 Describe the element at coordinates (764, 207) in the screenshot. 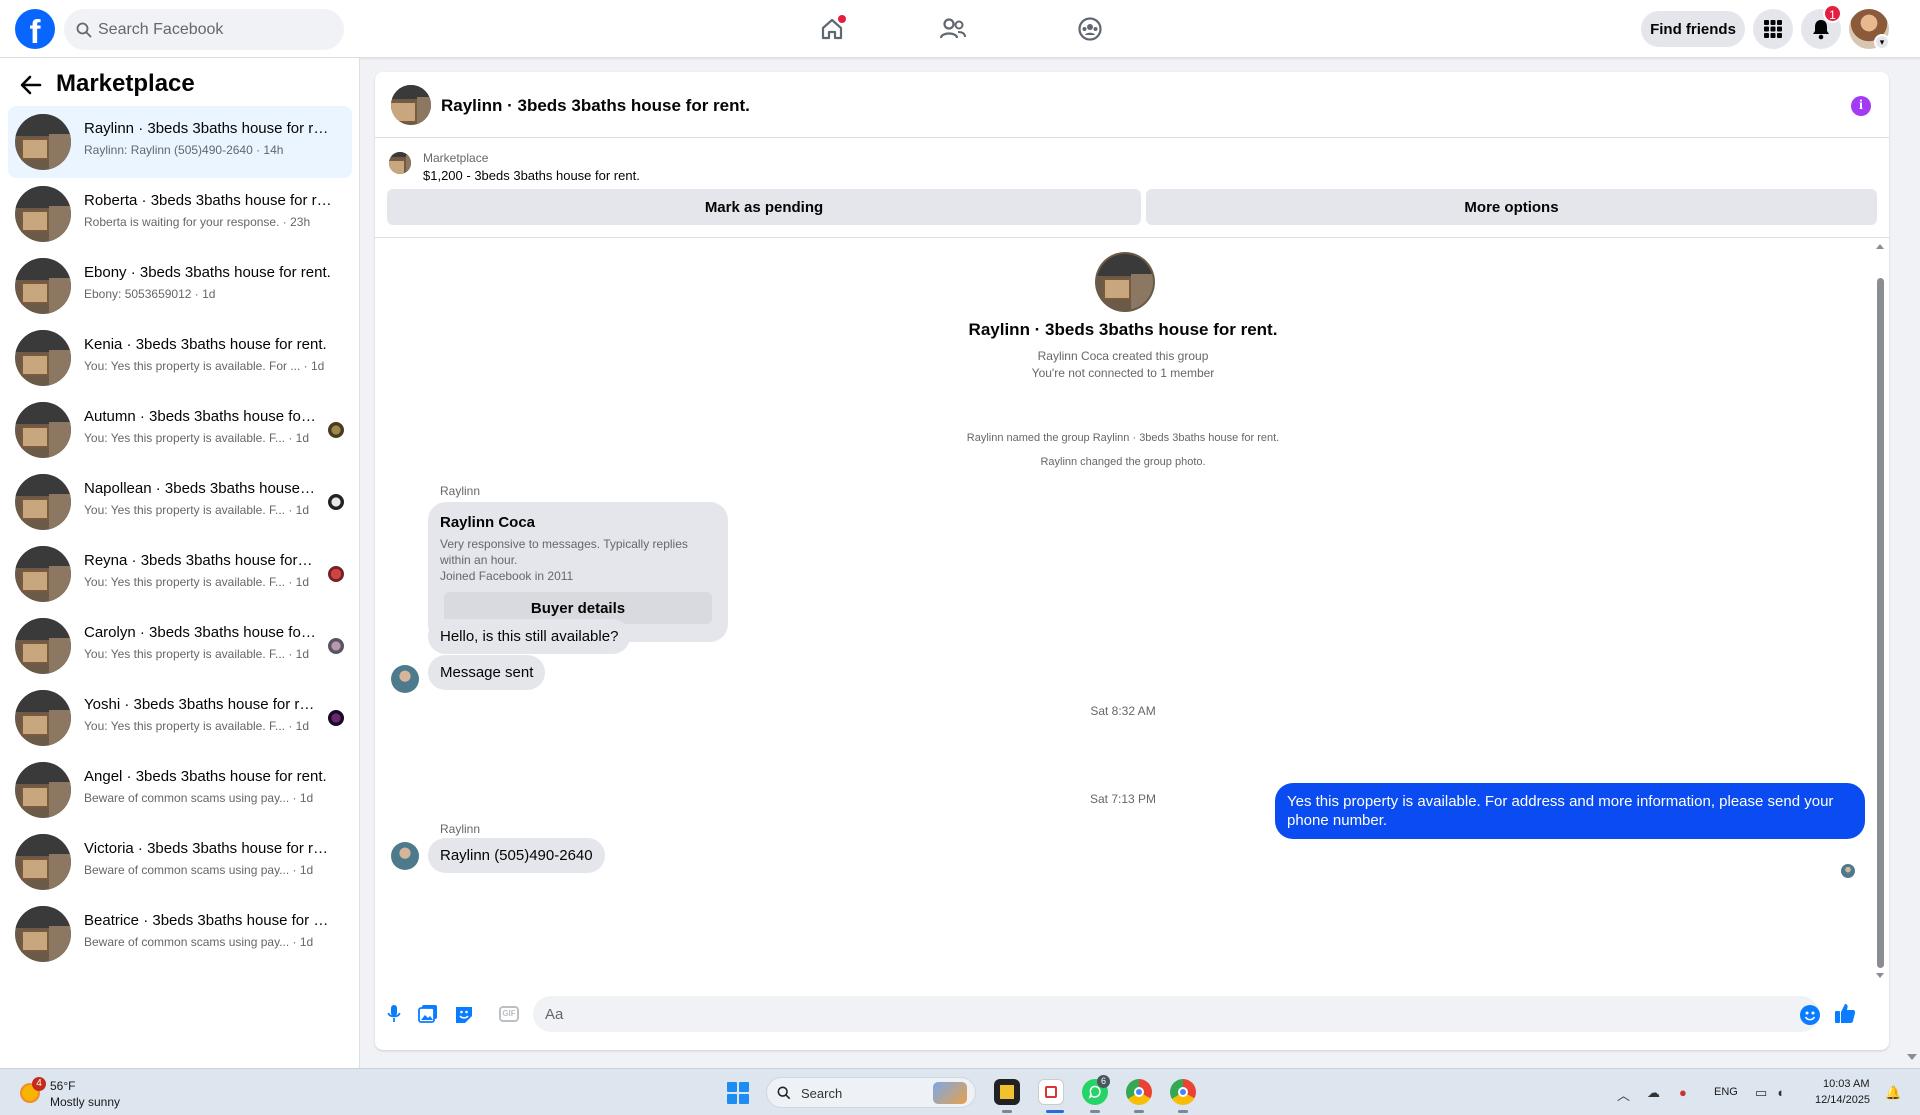

I see `mark-as-pending-button: Mark as pending` at that location.